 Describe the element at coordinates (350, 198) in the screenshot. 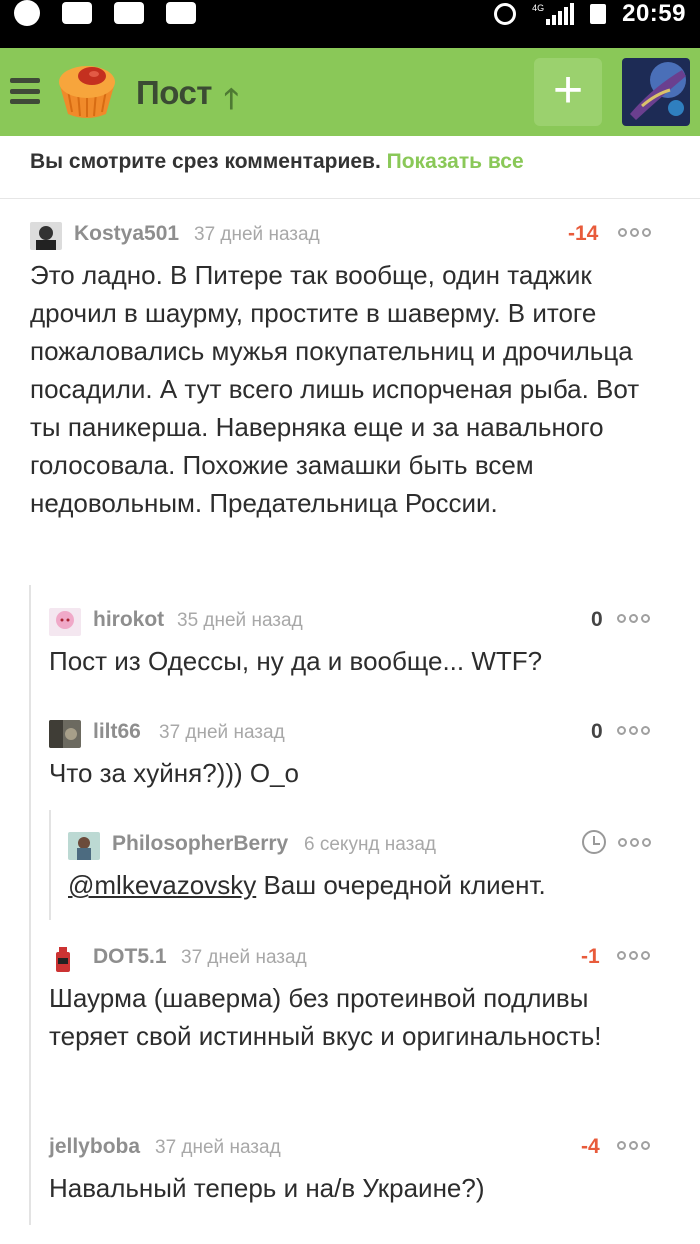

I see `divider` at that location.